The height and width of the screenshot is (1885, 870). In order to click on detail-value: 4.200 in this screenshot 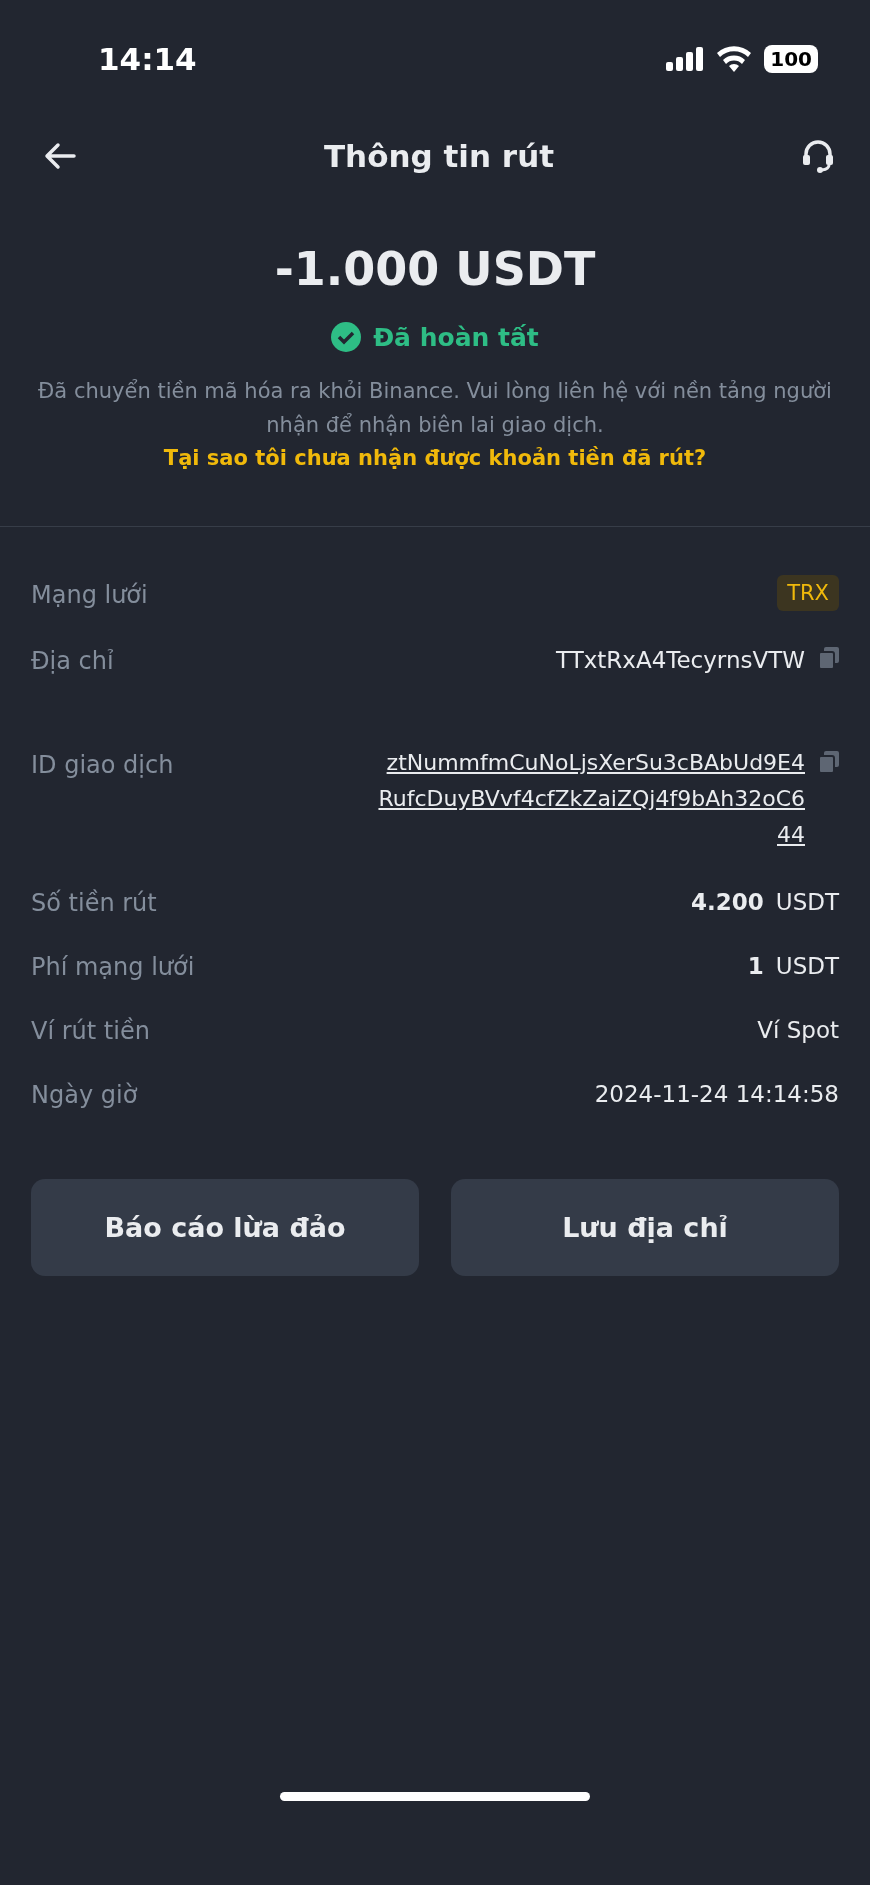, I will do `click(727, 902)`.